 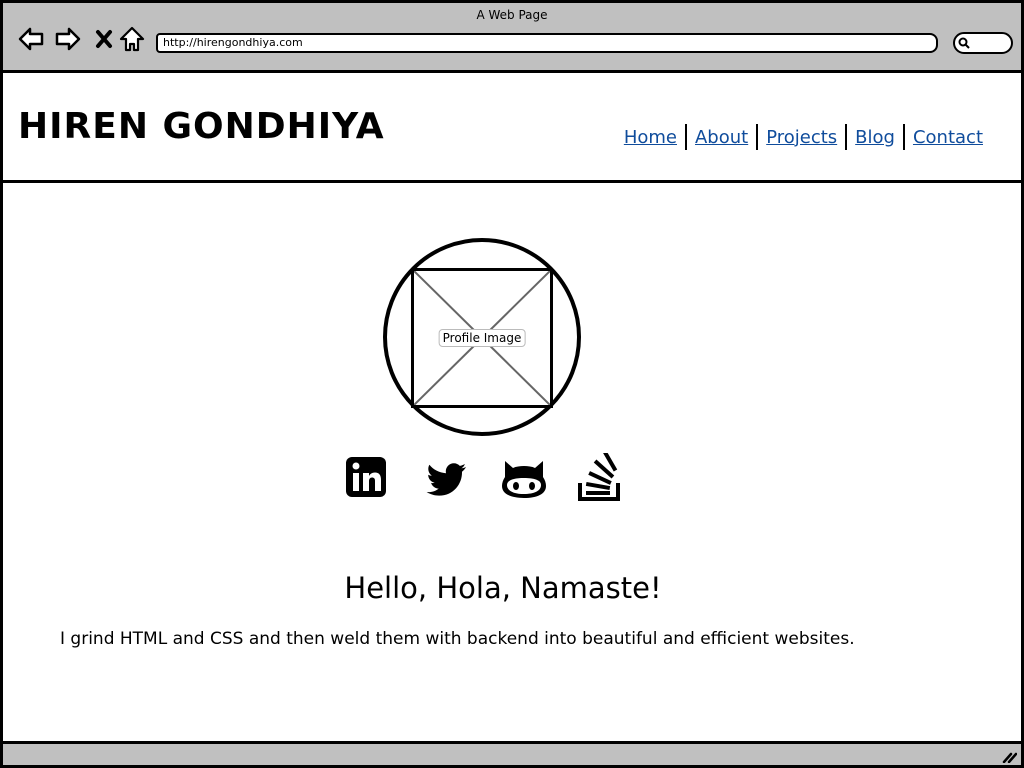 I want to click on linkedin-icon, so click(x=366, y=477).